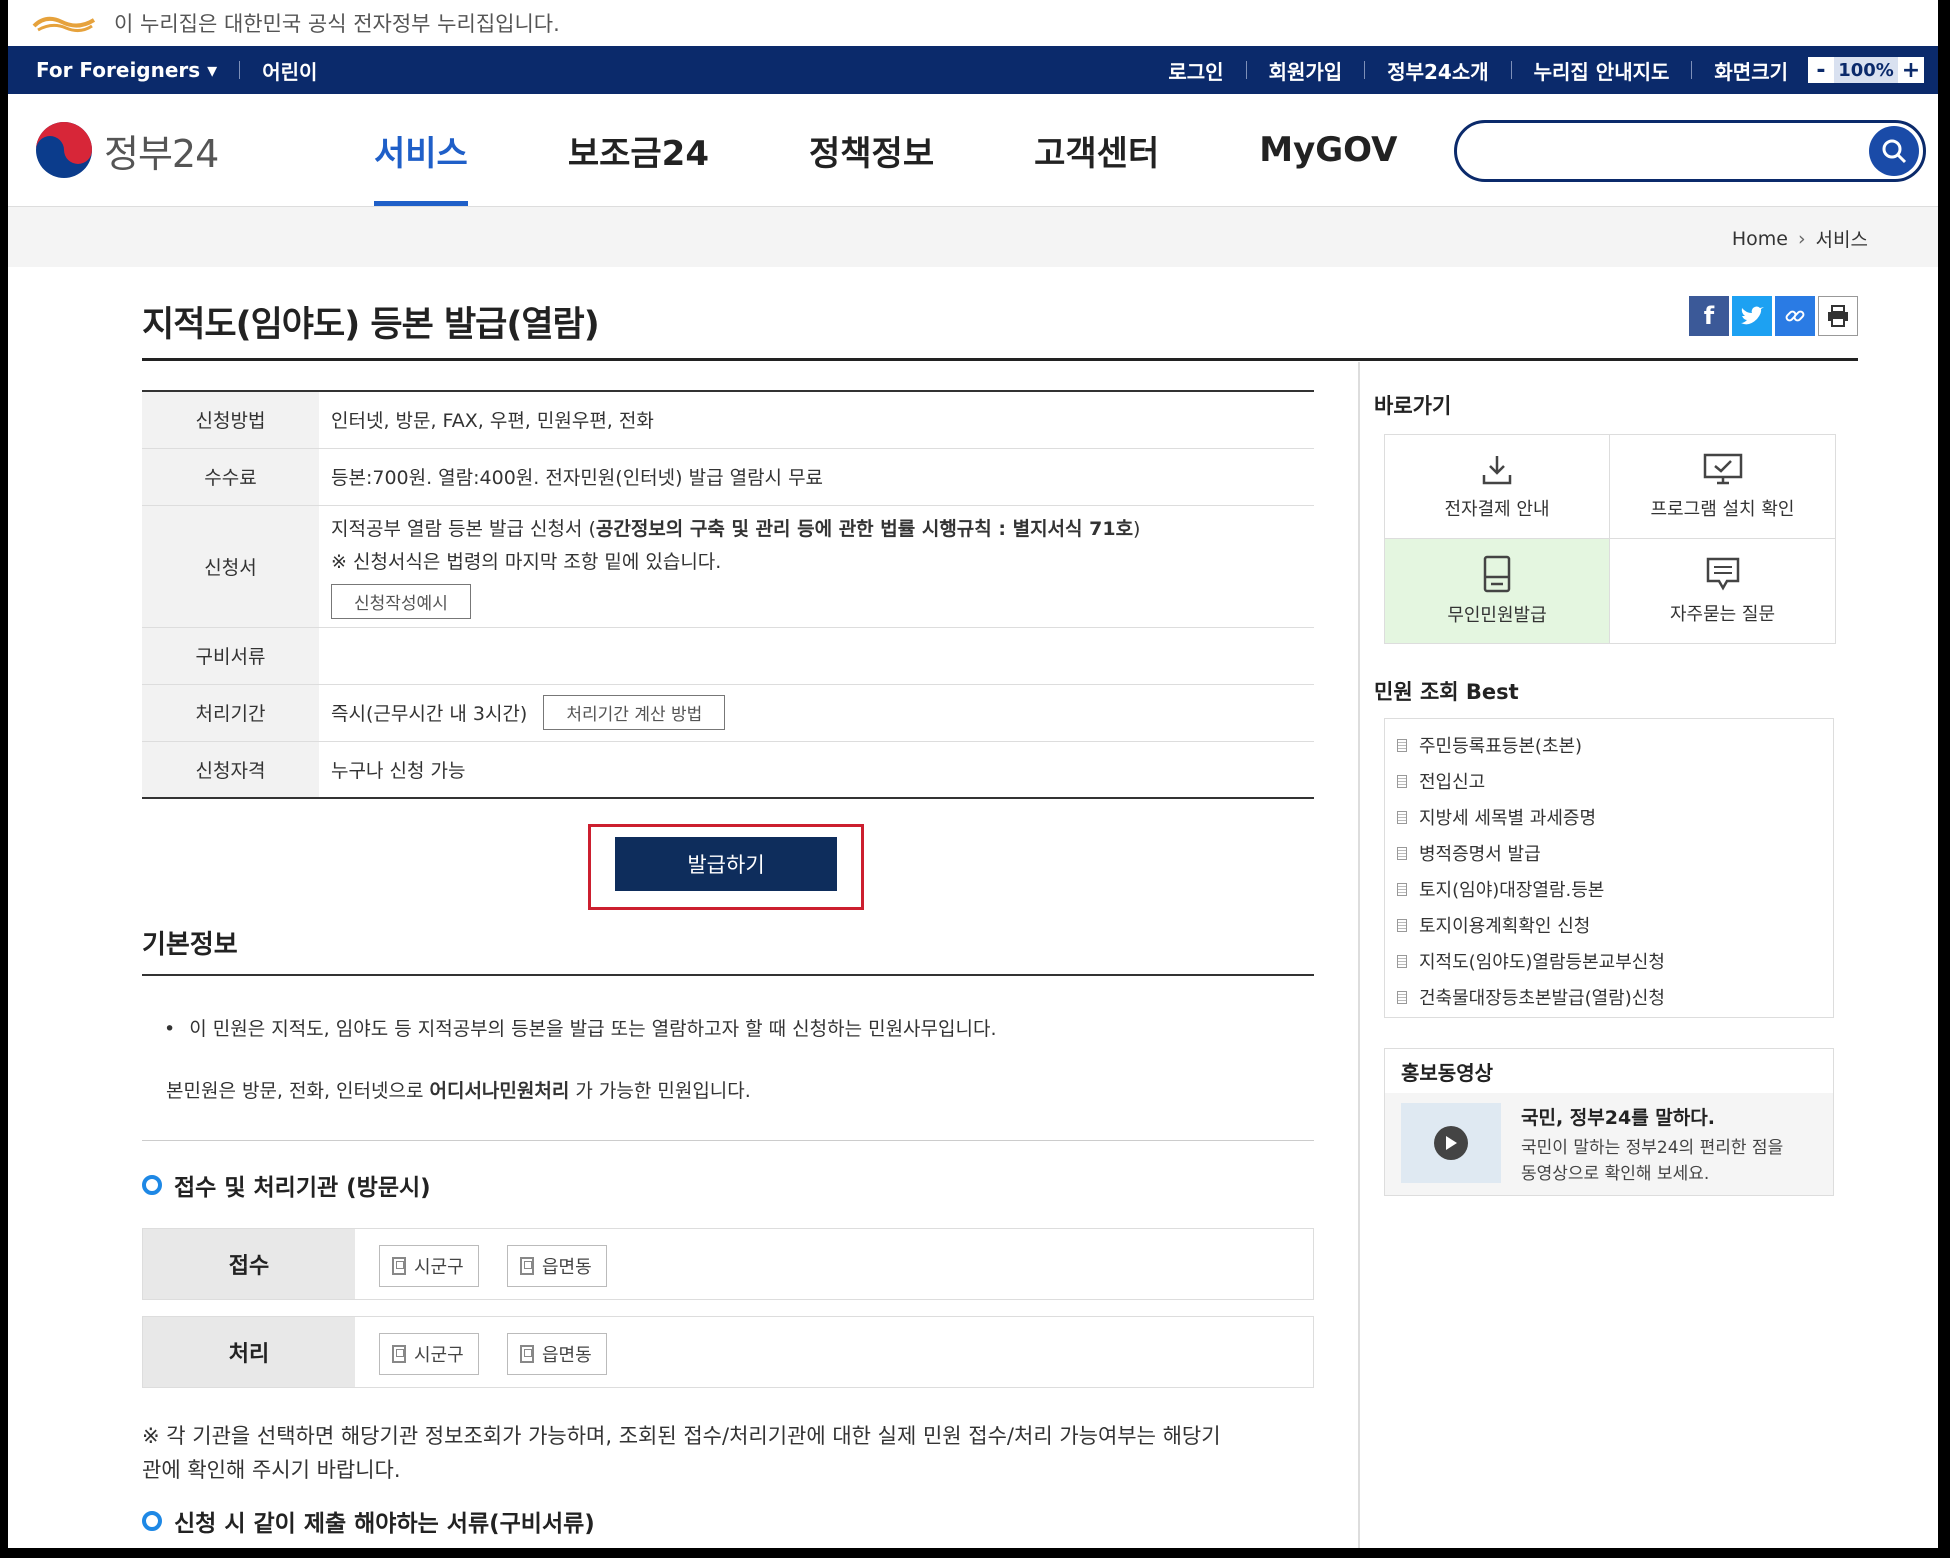 The image size is (1950, 1558). What do you see at coordinates (190, 945) in the screenshot?
I see `basic-info-heading: 기본정보` at bounding box center [190, 945].